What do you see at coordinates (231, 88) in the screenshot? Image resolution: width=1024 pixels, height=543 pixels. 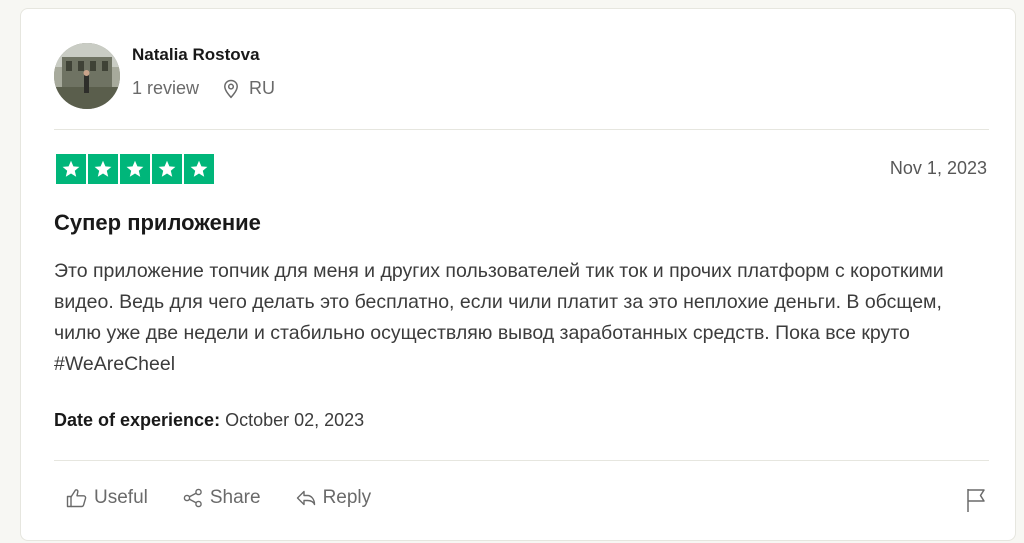 I see `location-pin-icon` at bounding box center [231, 88].